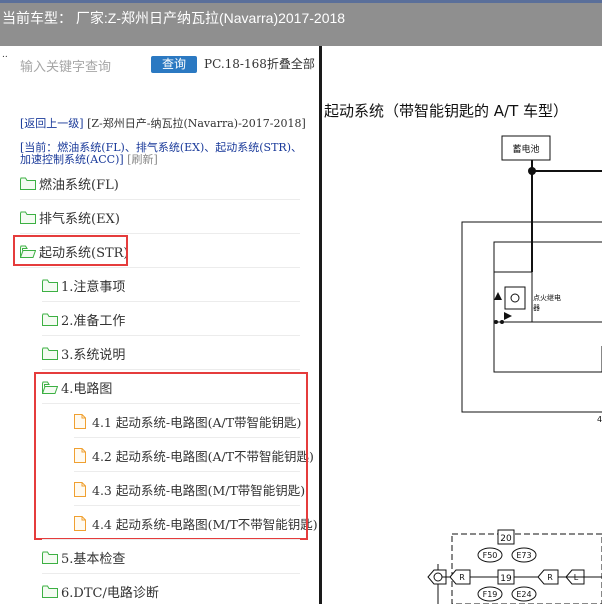 The width and height of the screenshot is (602, 604). Describe the element at coordinates (82, 67) in the screenshot. I see `search-input` at that location.